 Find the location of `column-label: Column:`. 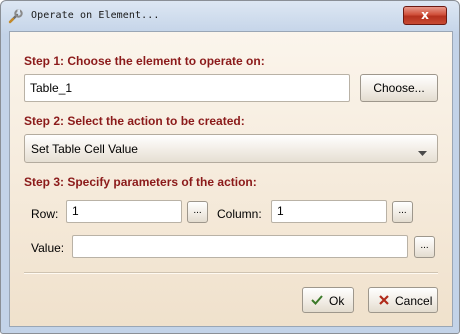

column-label: Column: is located at coordinates (239, 214).